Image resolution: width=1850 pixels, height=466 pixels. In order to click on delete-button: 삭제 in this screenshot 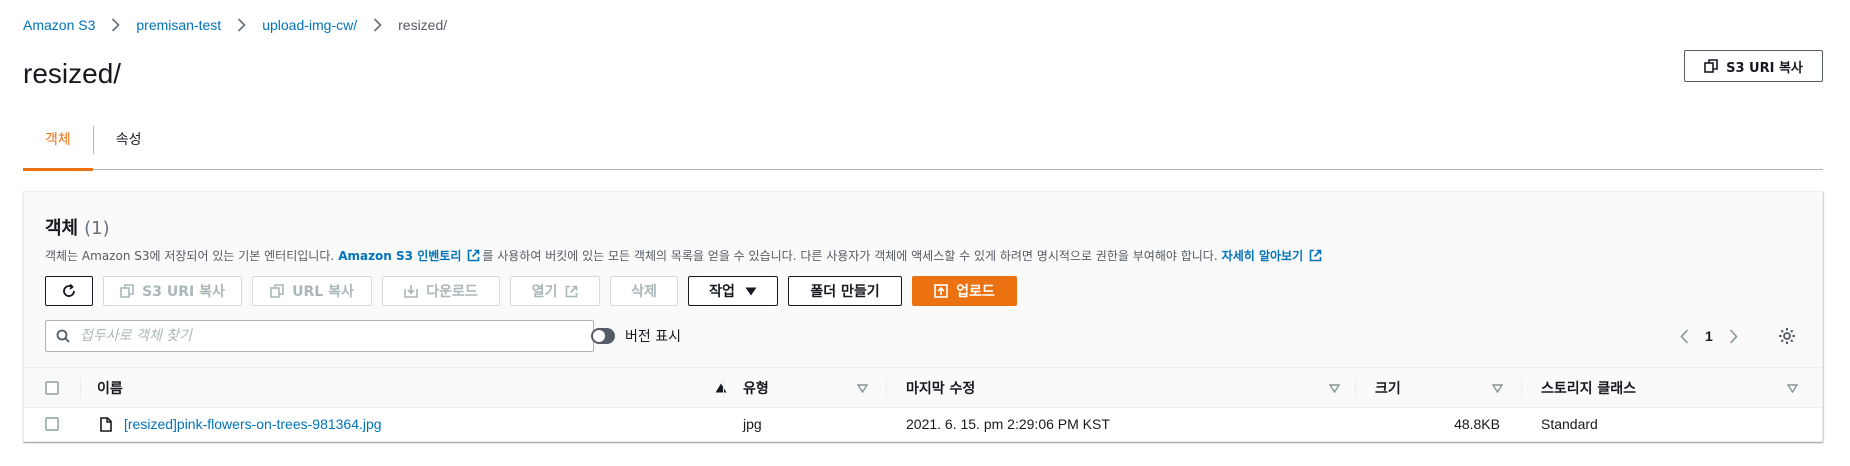, I will do `click(644, 291)`.